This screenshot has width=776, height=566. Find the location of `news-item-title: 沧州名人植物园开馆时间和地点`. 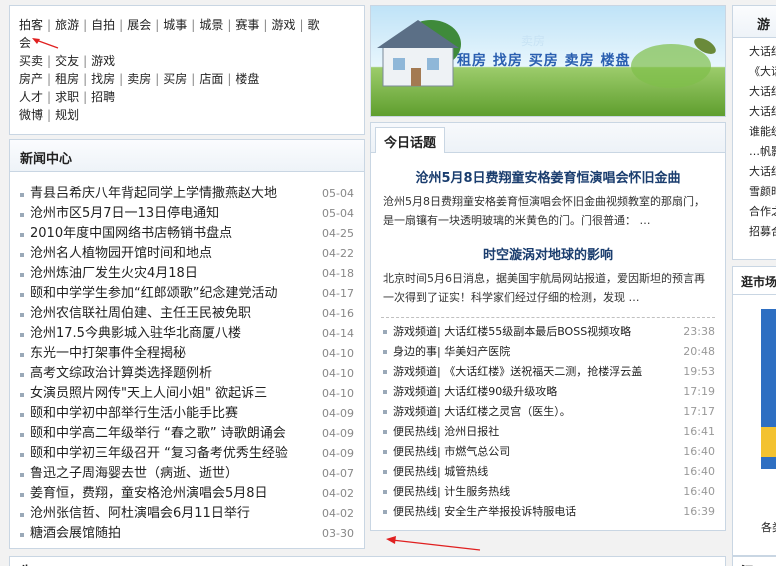

news-item-title: 沧州名人植物园开馆时间和地点 is located at coordinates (121, 253).